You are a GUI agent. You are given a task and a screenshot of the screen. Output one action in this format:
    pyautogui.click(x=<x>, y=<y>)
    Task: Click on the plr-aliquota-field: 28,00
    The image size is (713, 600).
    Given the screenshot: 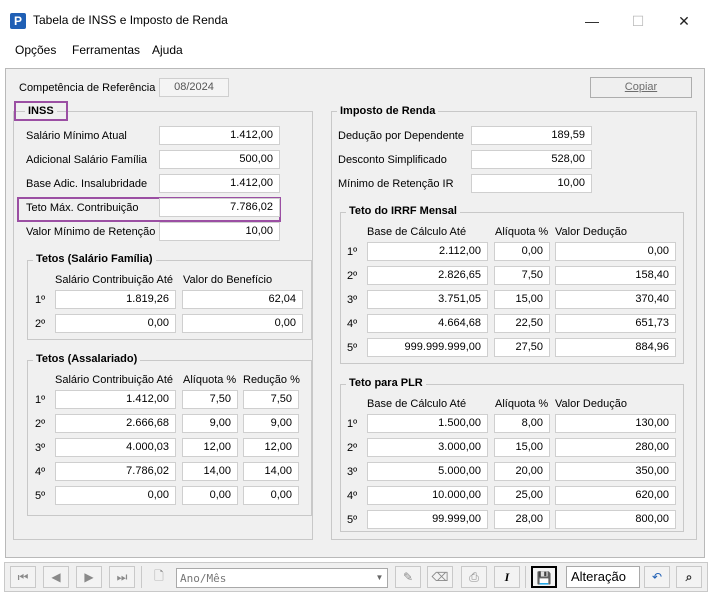 What is the action you would take?
    pyautogui.click(x=522, y=519)
    